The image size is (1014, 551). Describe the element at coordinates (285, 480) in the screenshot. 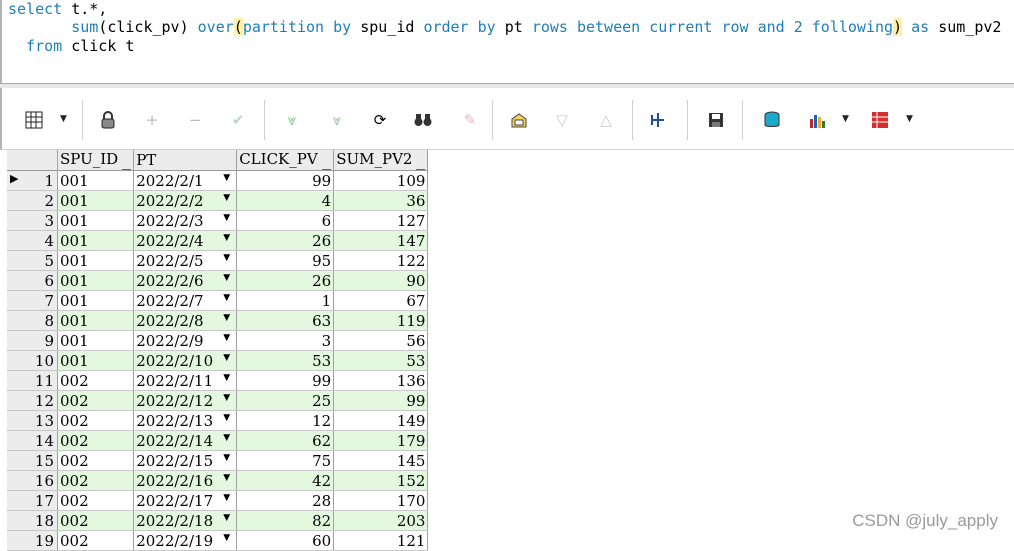

I see `cell-click-pv: 42` at that location.